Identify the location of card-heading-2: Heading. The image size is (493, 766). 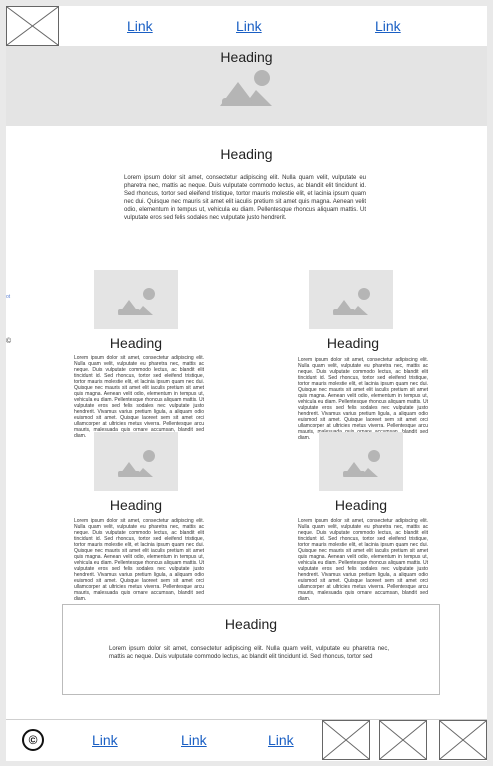
(353, 343).